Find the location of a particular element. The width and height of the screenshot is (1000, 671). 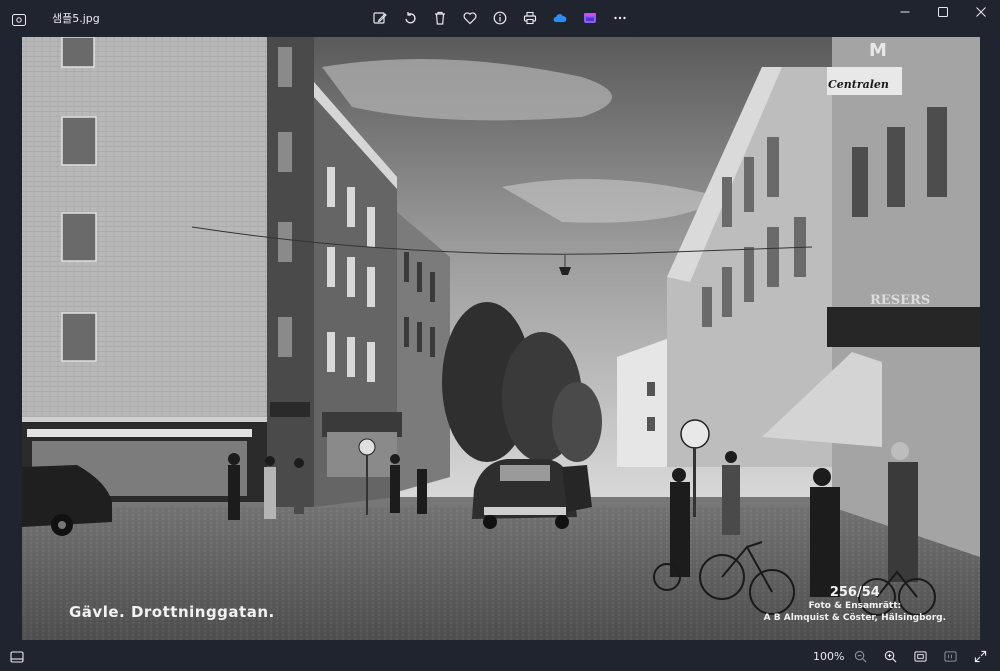

top-toolbar is located at coordinates (500, 18).